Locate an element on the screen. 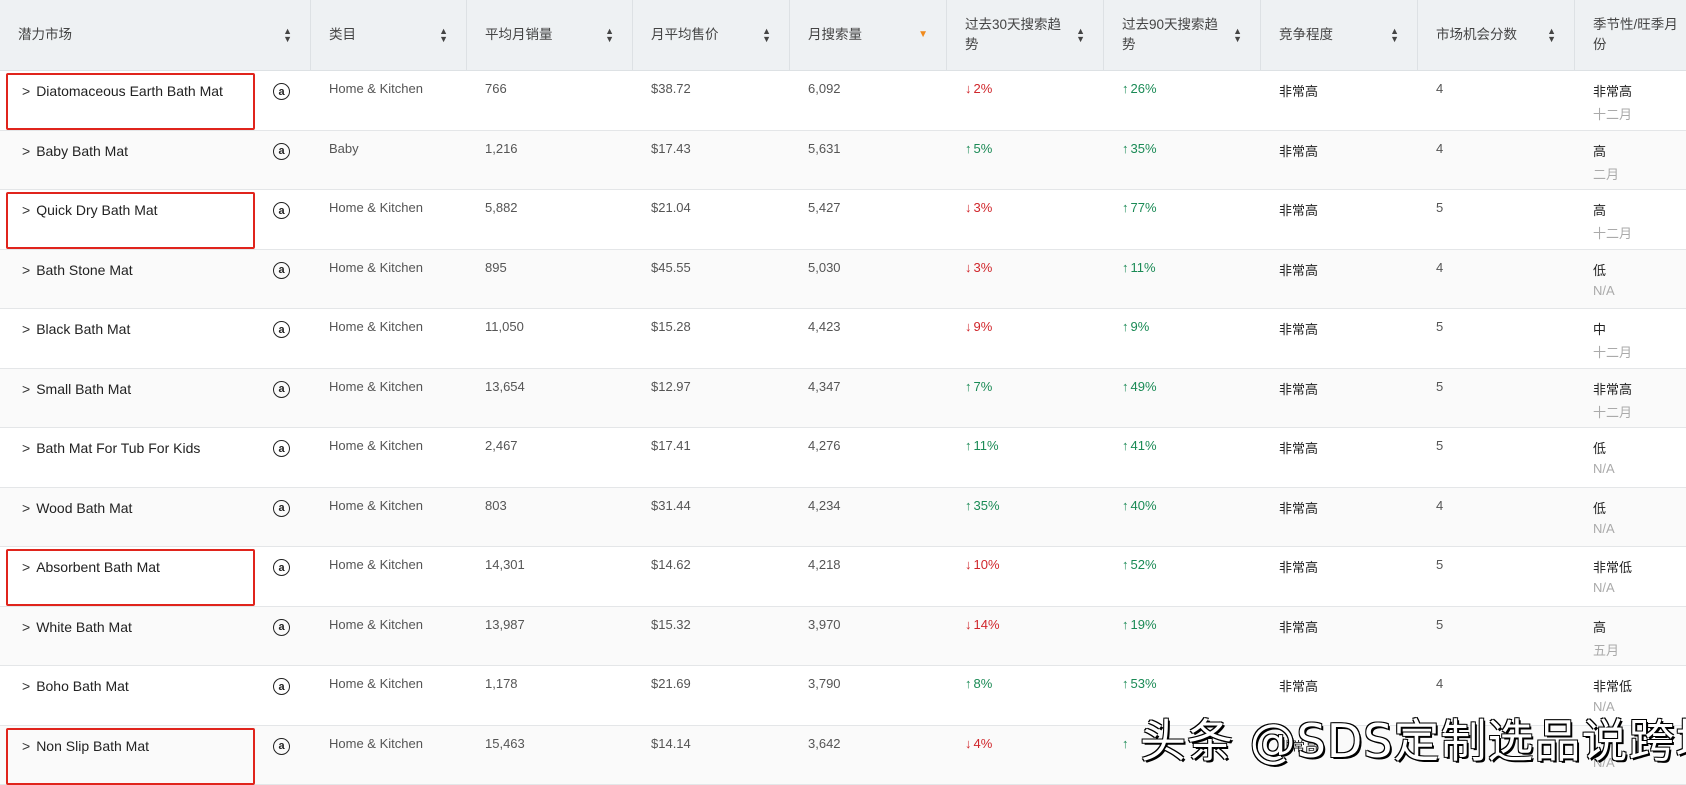  market-name: White Bath Mat is located at coordinates (84, 642).